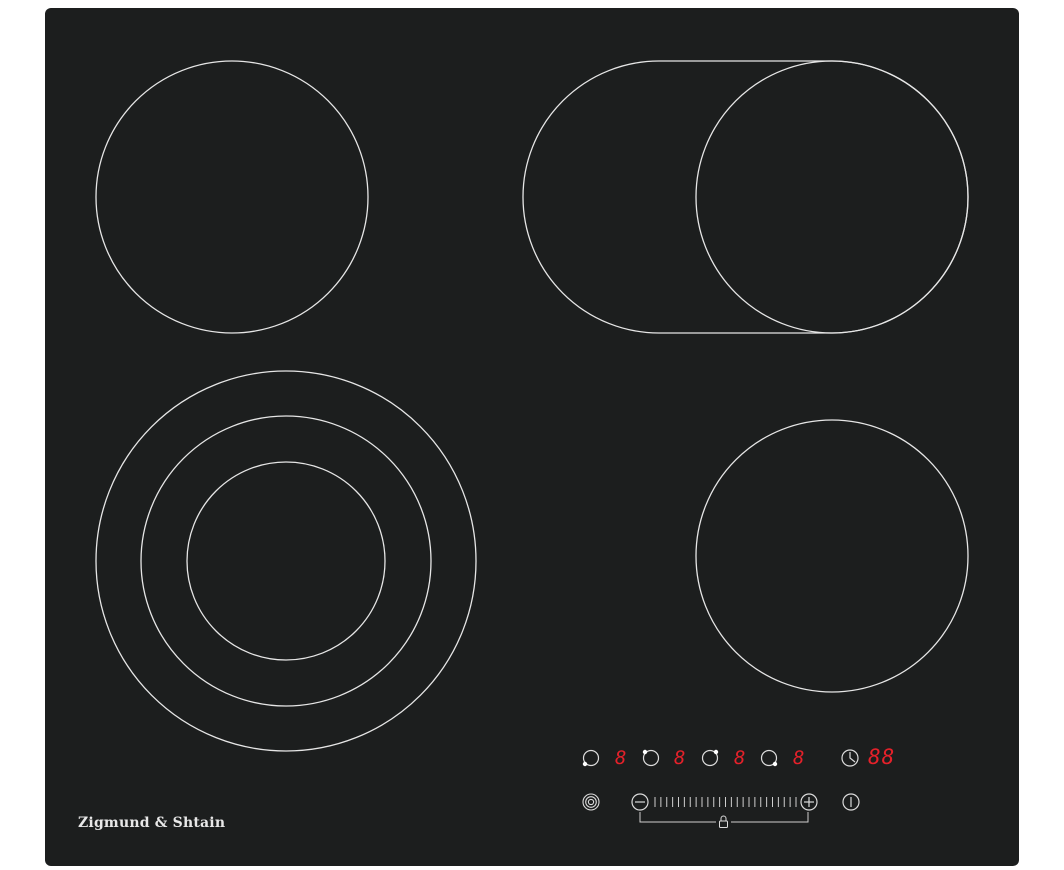 The image size is (1064, 870). What do you see at coordinates (882, 757) in the screenshot?
I see `timer-display: 88` at bounding box center [882, 757].